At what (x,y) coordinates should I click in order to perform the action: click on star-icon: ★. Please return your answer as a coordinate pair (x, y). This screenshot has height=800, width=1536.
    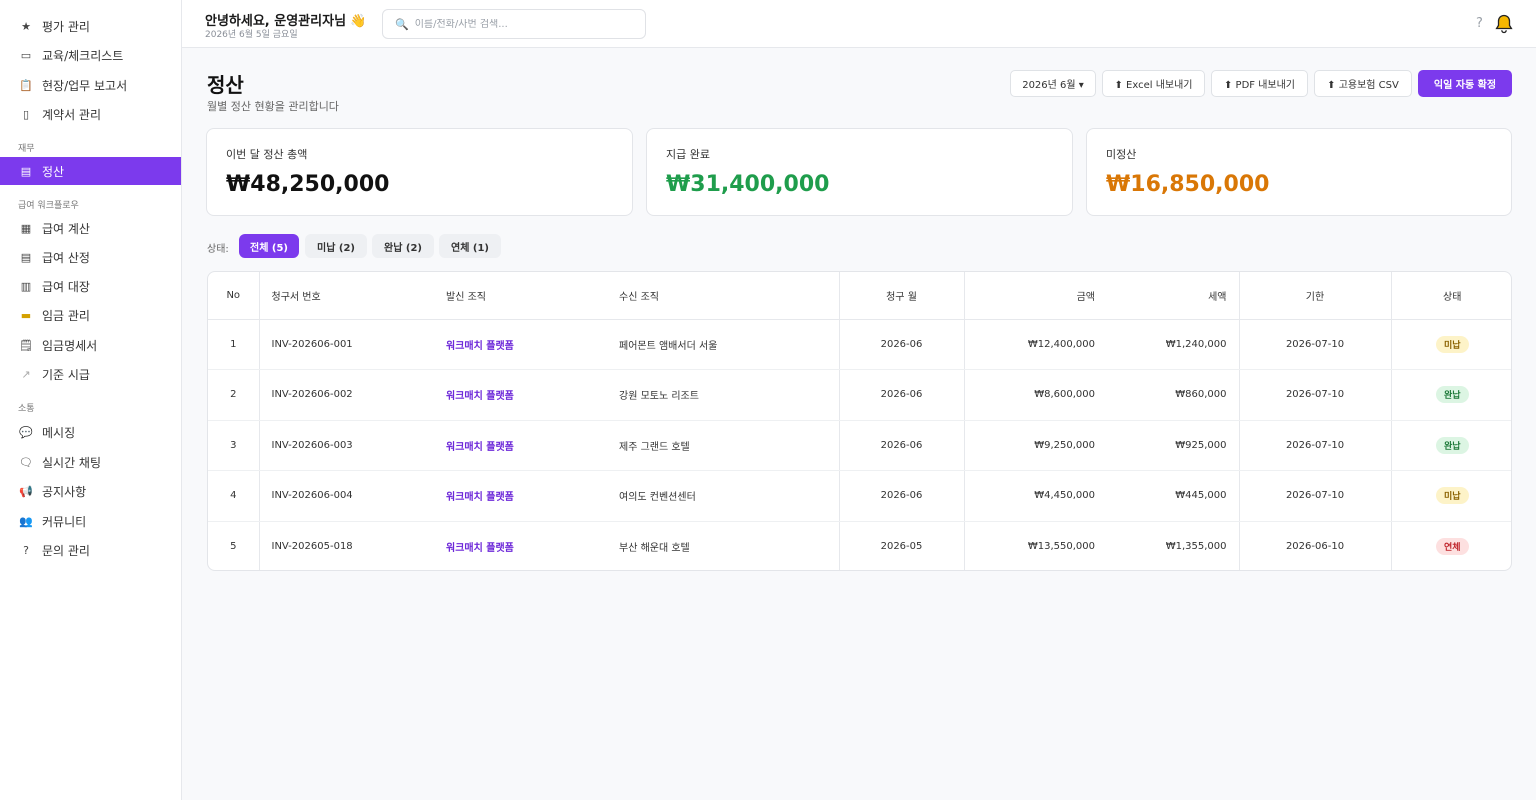
    Looking at the image, I should click on (26, 26).